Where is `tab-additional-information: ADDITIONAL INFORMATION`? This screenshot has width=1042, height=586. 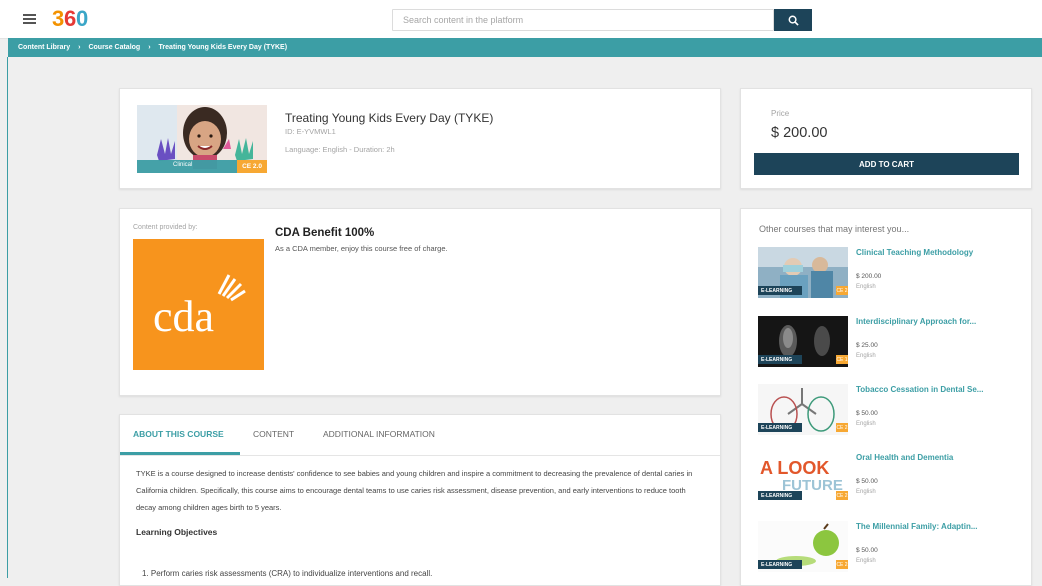 tab-additional-information: ADDITIONAL INFORMATION is located at coordinates (379, 434).